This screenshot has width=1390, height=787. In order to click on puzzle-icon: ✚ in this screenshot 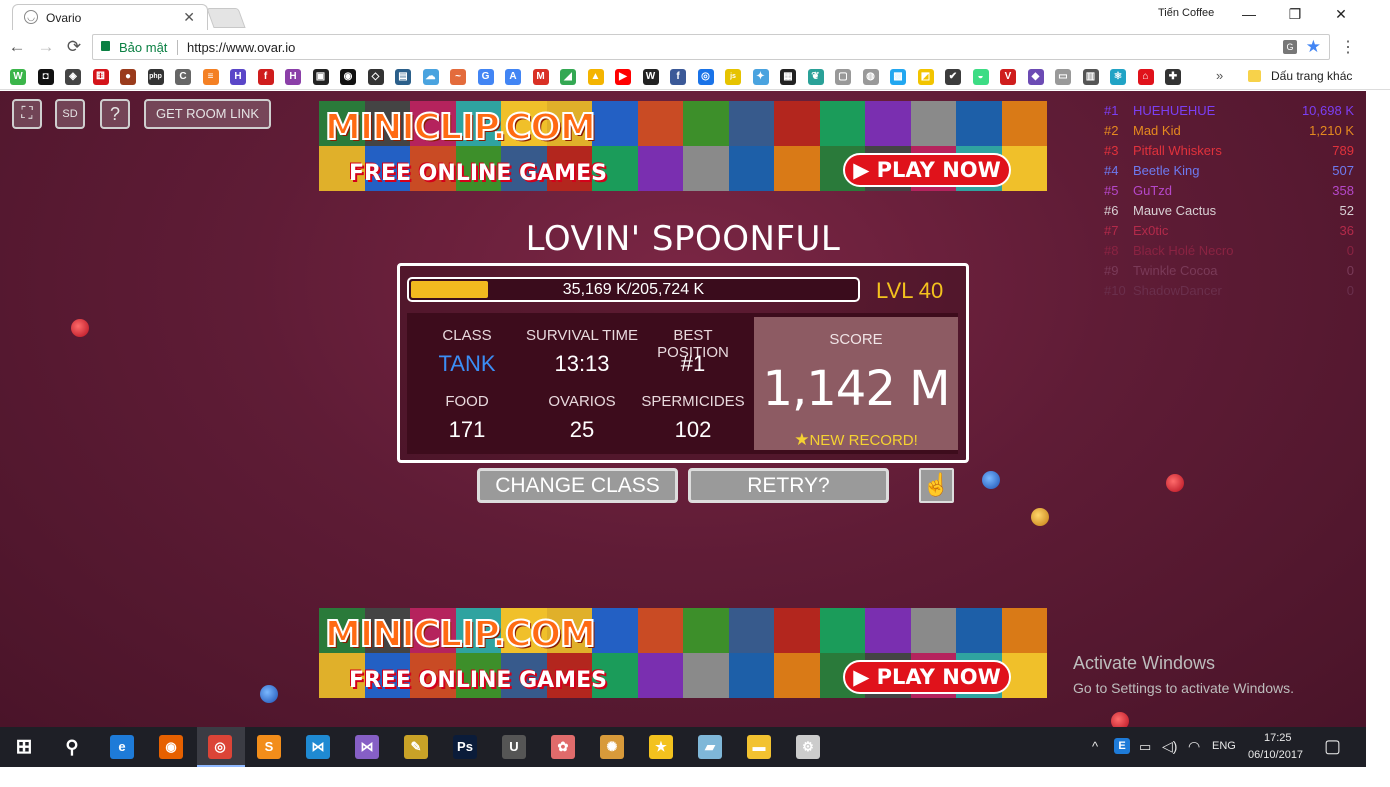, I will do `click(1173, 77)`.